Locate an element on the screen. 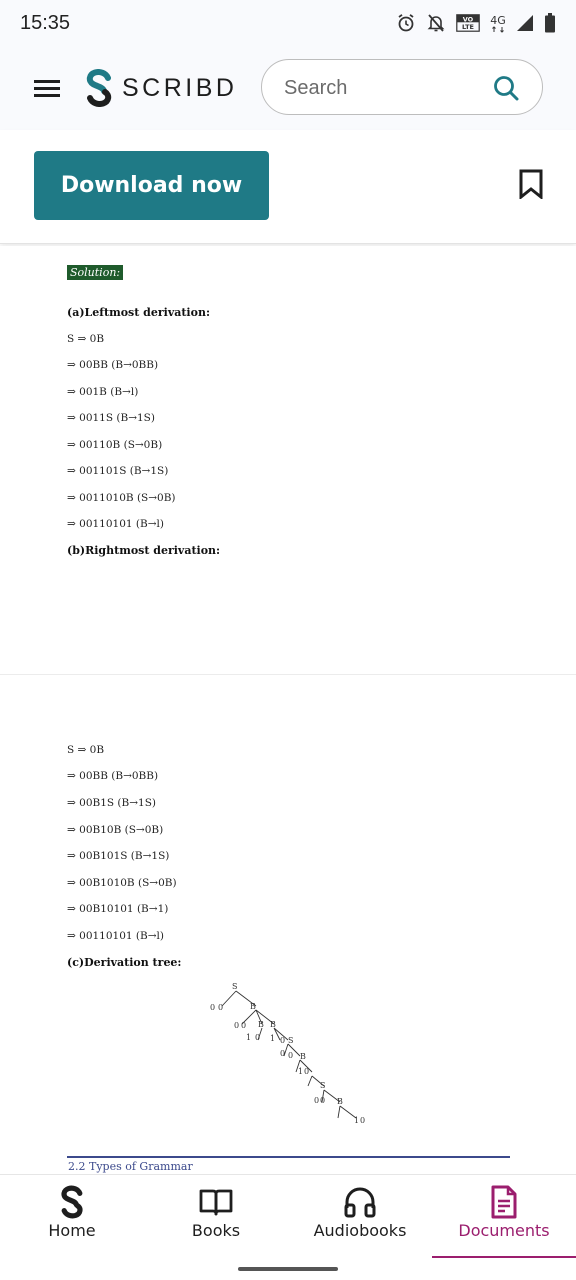 The height and width of the screenshot is (1280, 576). headphones-icon is located at coordinates (360, 1202).